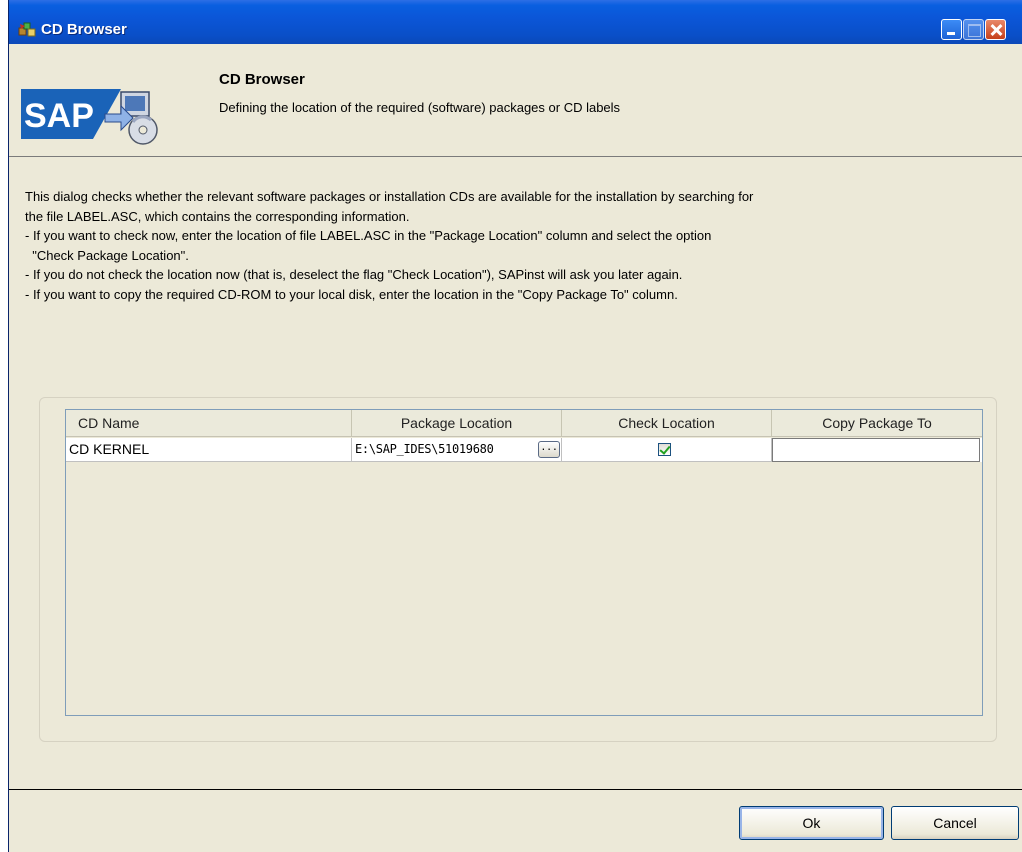 The width and height of the screenshot is (1022, 852). What do you see at coordinates (262, 79) in the screenshot?
I see `header-title: CD Browser` at bounding box center [262, 79].